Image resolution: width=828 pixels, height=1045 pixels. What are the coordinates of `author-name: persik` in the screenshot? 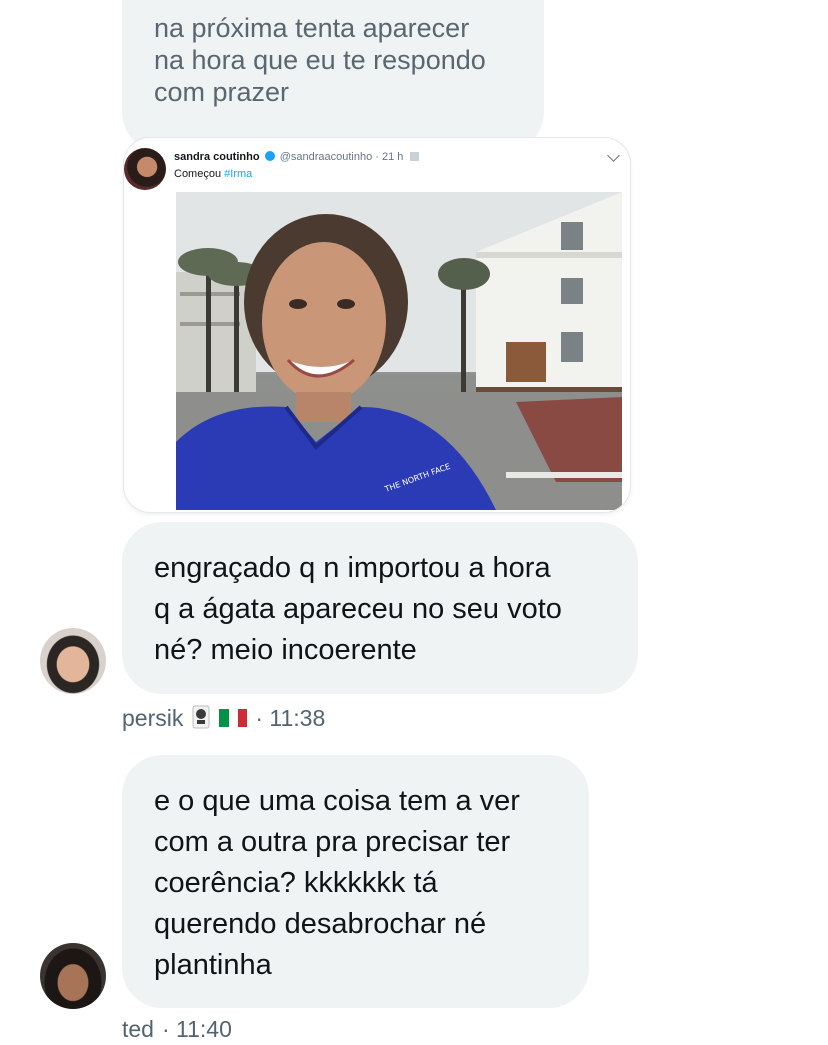 It's located at (152, 718).